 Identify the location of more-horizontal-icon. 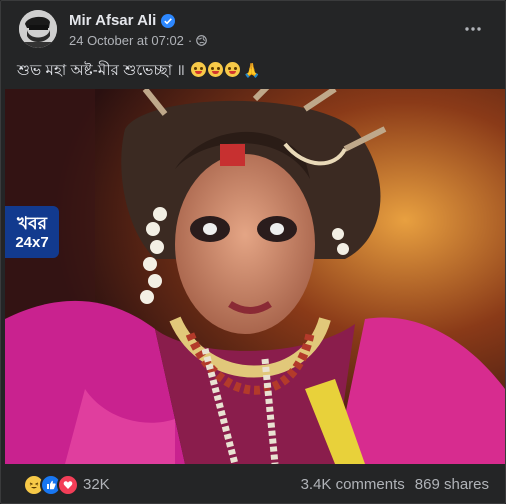
(473, 29).